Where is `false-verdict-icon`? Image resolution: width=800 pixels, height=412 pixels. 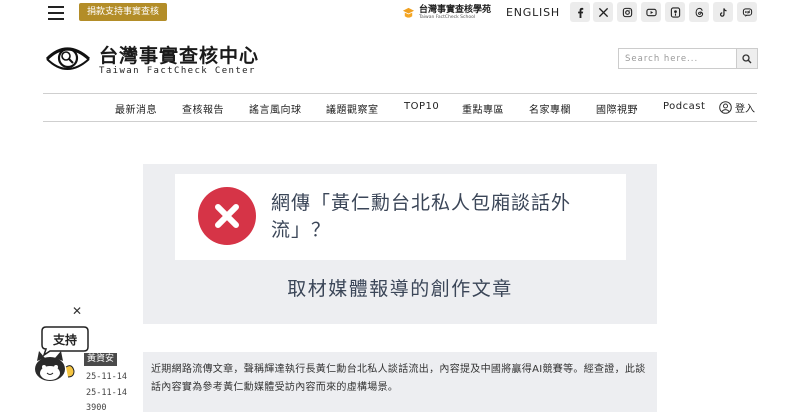
false-verdict-icon is located at coordinates (227, 216).